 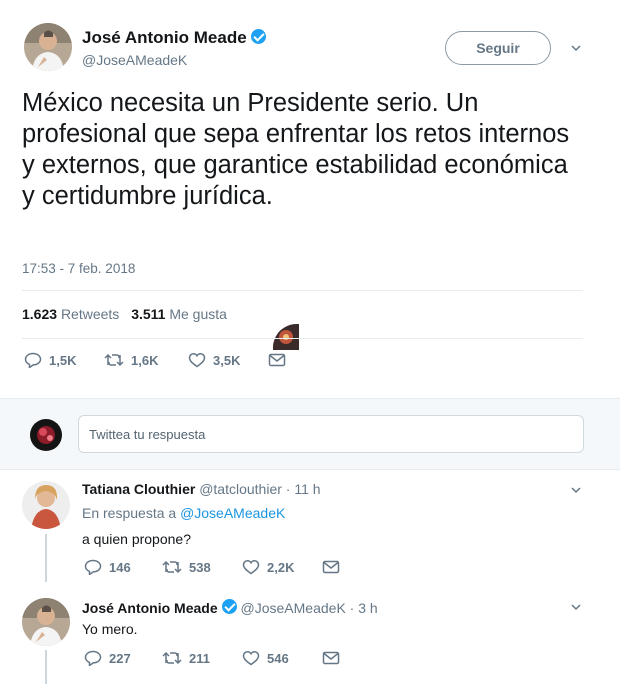 What do you see at coordinates (498, 48) in the screenshot?
I see `follow-button: Seguir` at bounding box center [498, 48].